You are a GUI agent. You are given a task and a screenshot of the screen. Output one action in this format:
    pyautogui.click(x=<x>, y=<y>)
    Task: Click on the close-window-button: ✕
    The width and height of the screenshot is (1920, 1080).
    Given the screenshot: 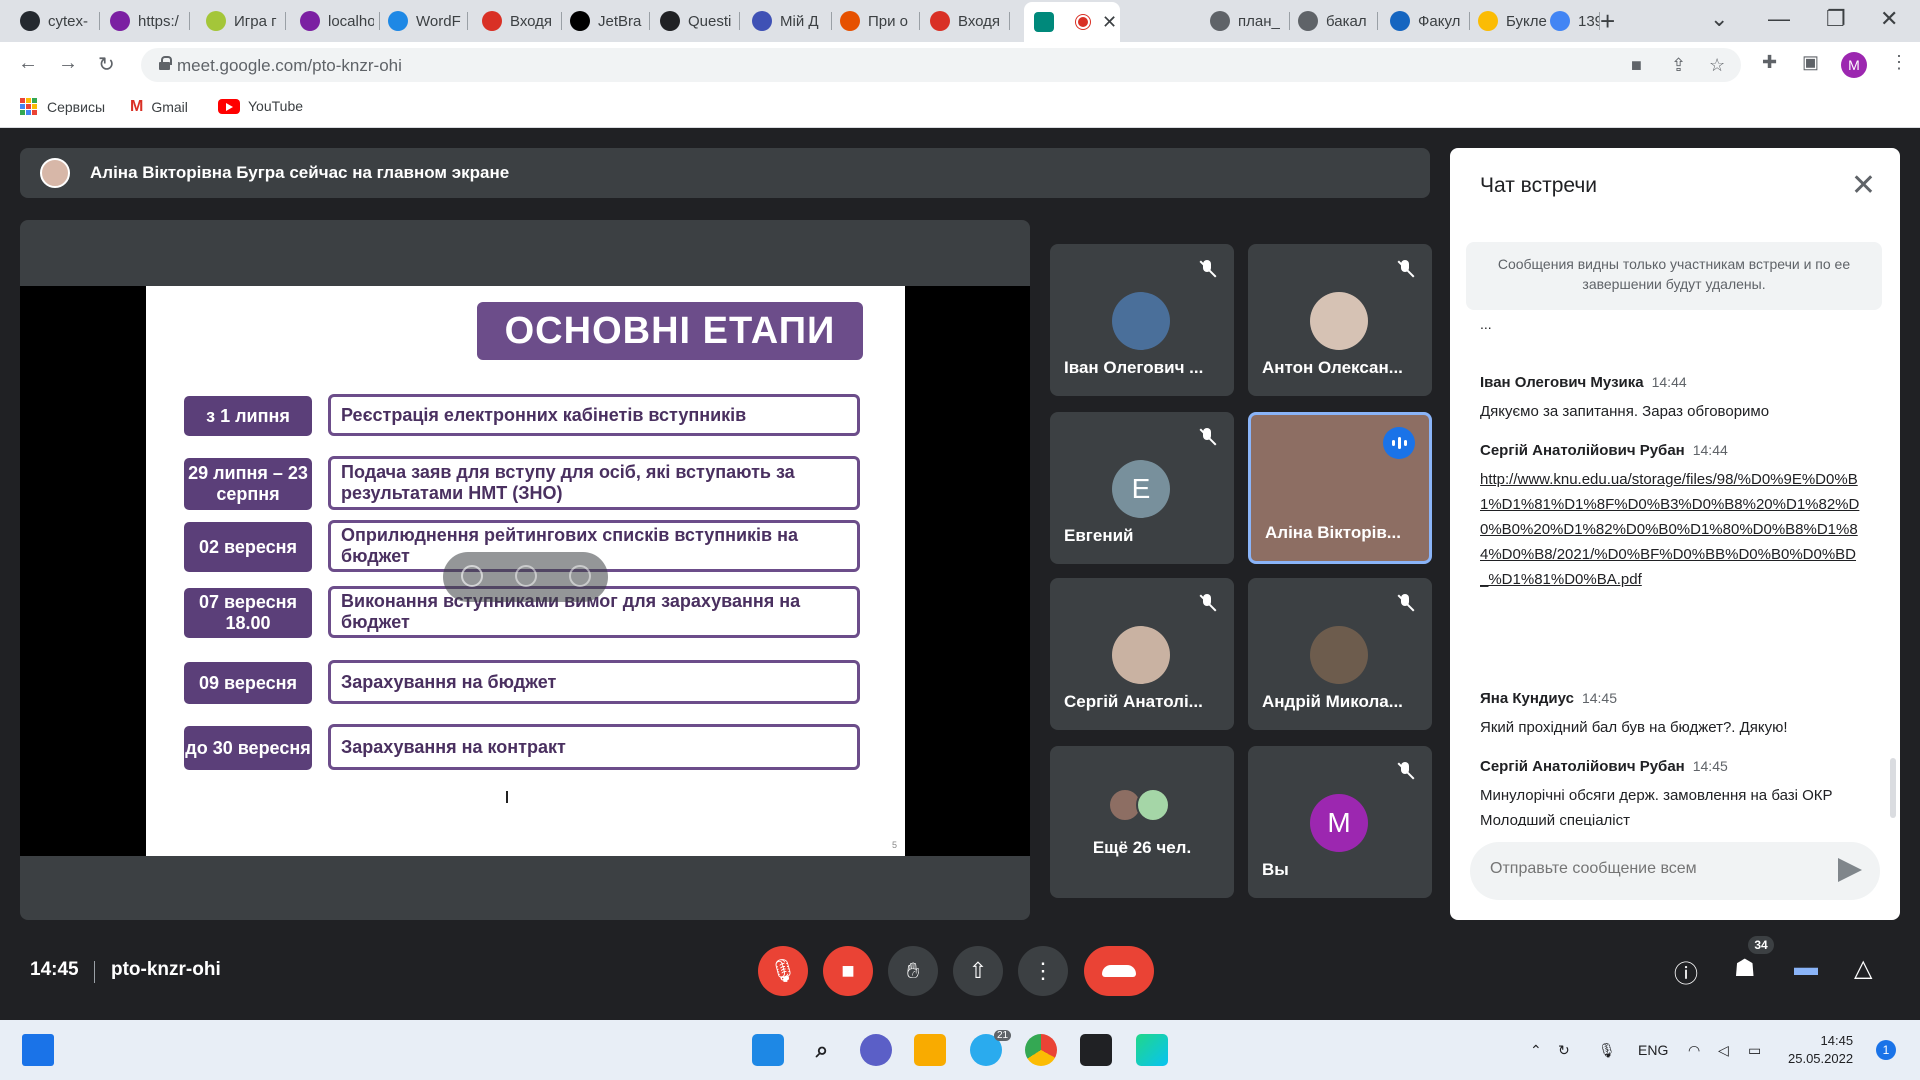 What is the action you would take?
    pyautogui.click(x=1889, y=19)
    